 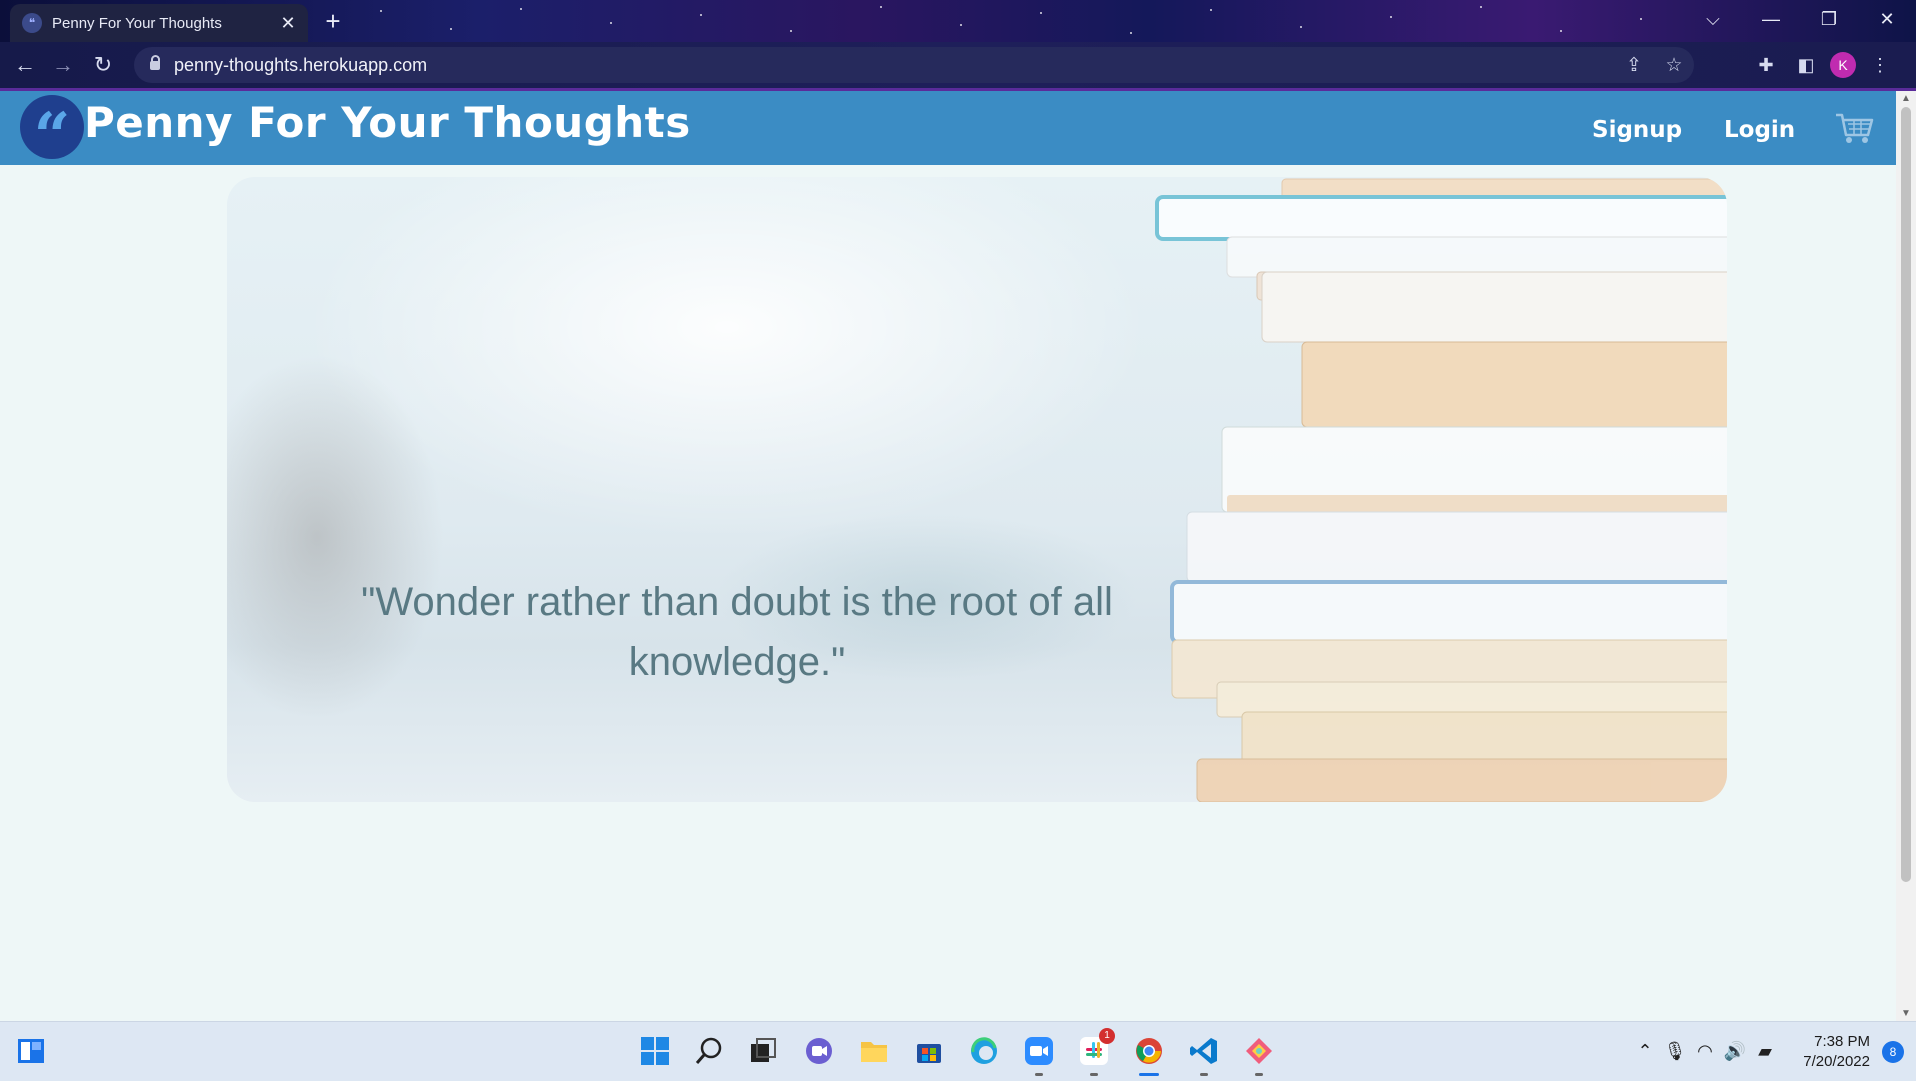 What do you see at coordinates (387, 122) in the screenshot?
I see `site-title: Penny For Your Thoughts` at bounding box center [387, 122].